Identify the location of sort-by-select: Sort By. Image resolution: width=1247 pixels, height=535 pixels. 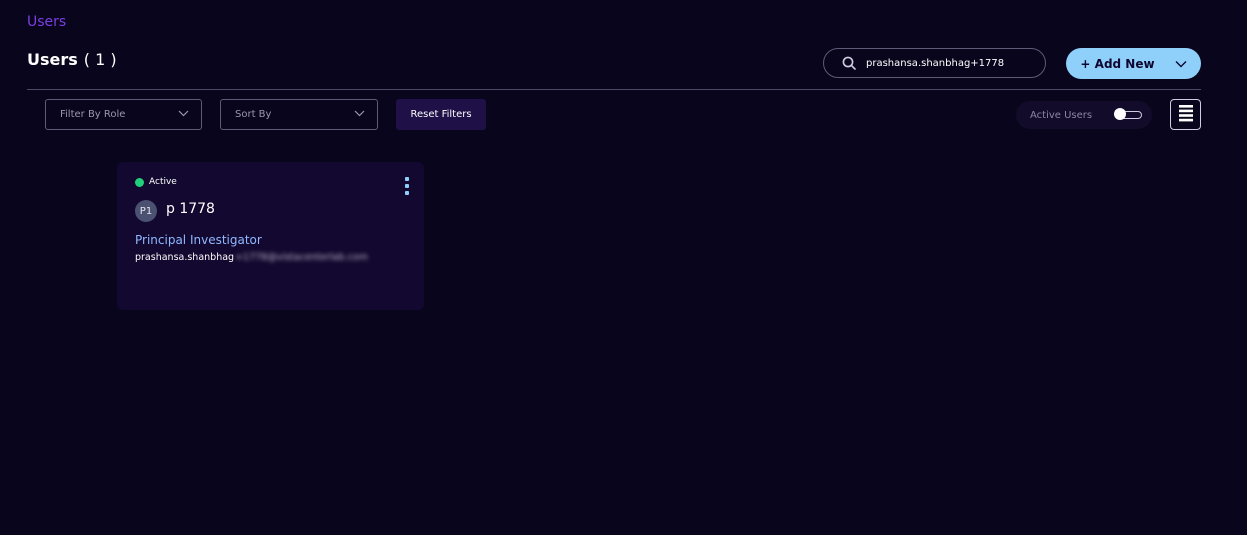
(299, 114).